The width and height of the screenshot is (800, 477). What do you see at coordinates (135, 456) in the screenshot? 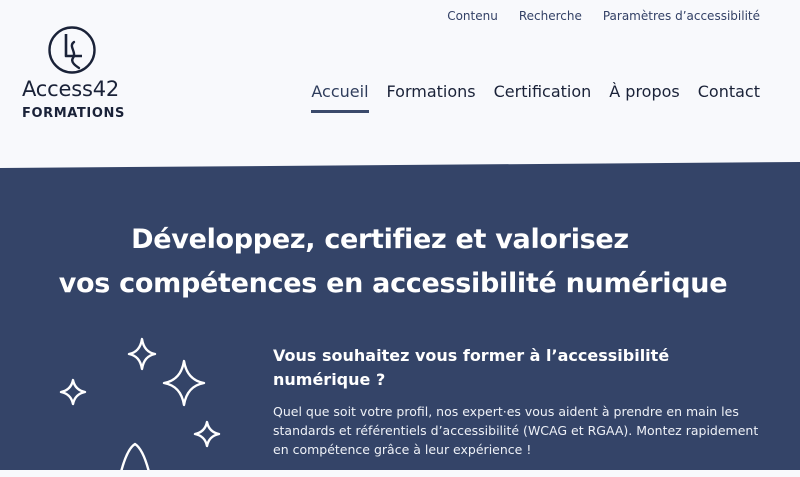
I see `rocket-tip-icon` at bounding box center [135, 456].